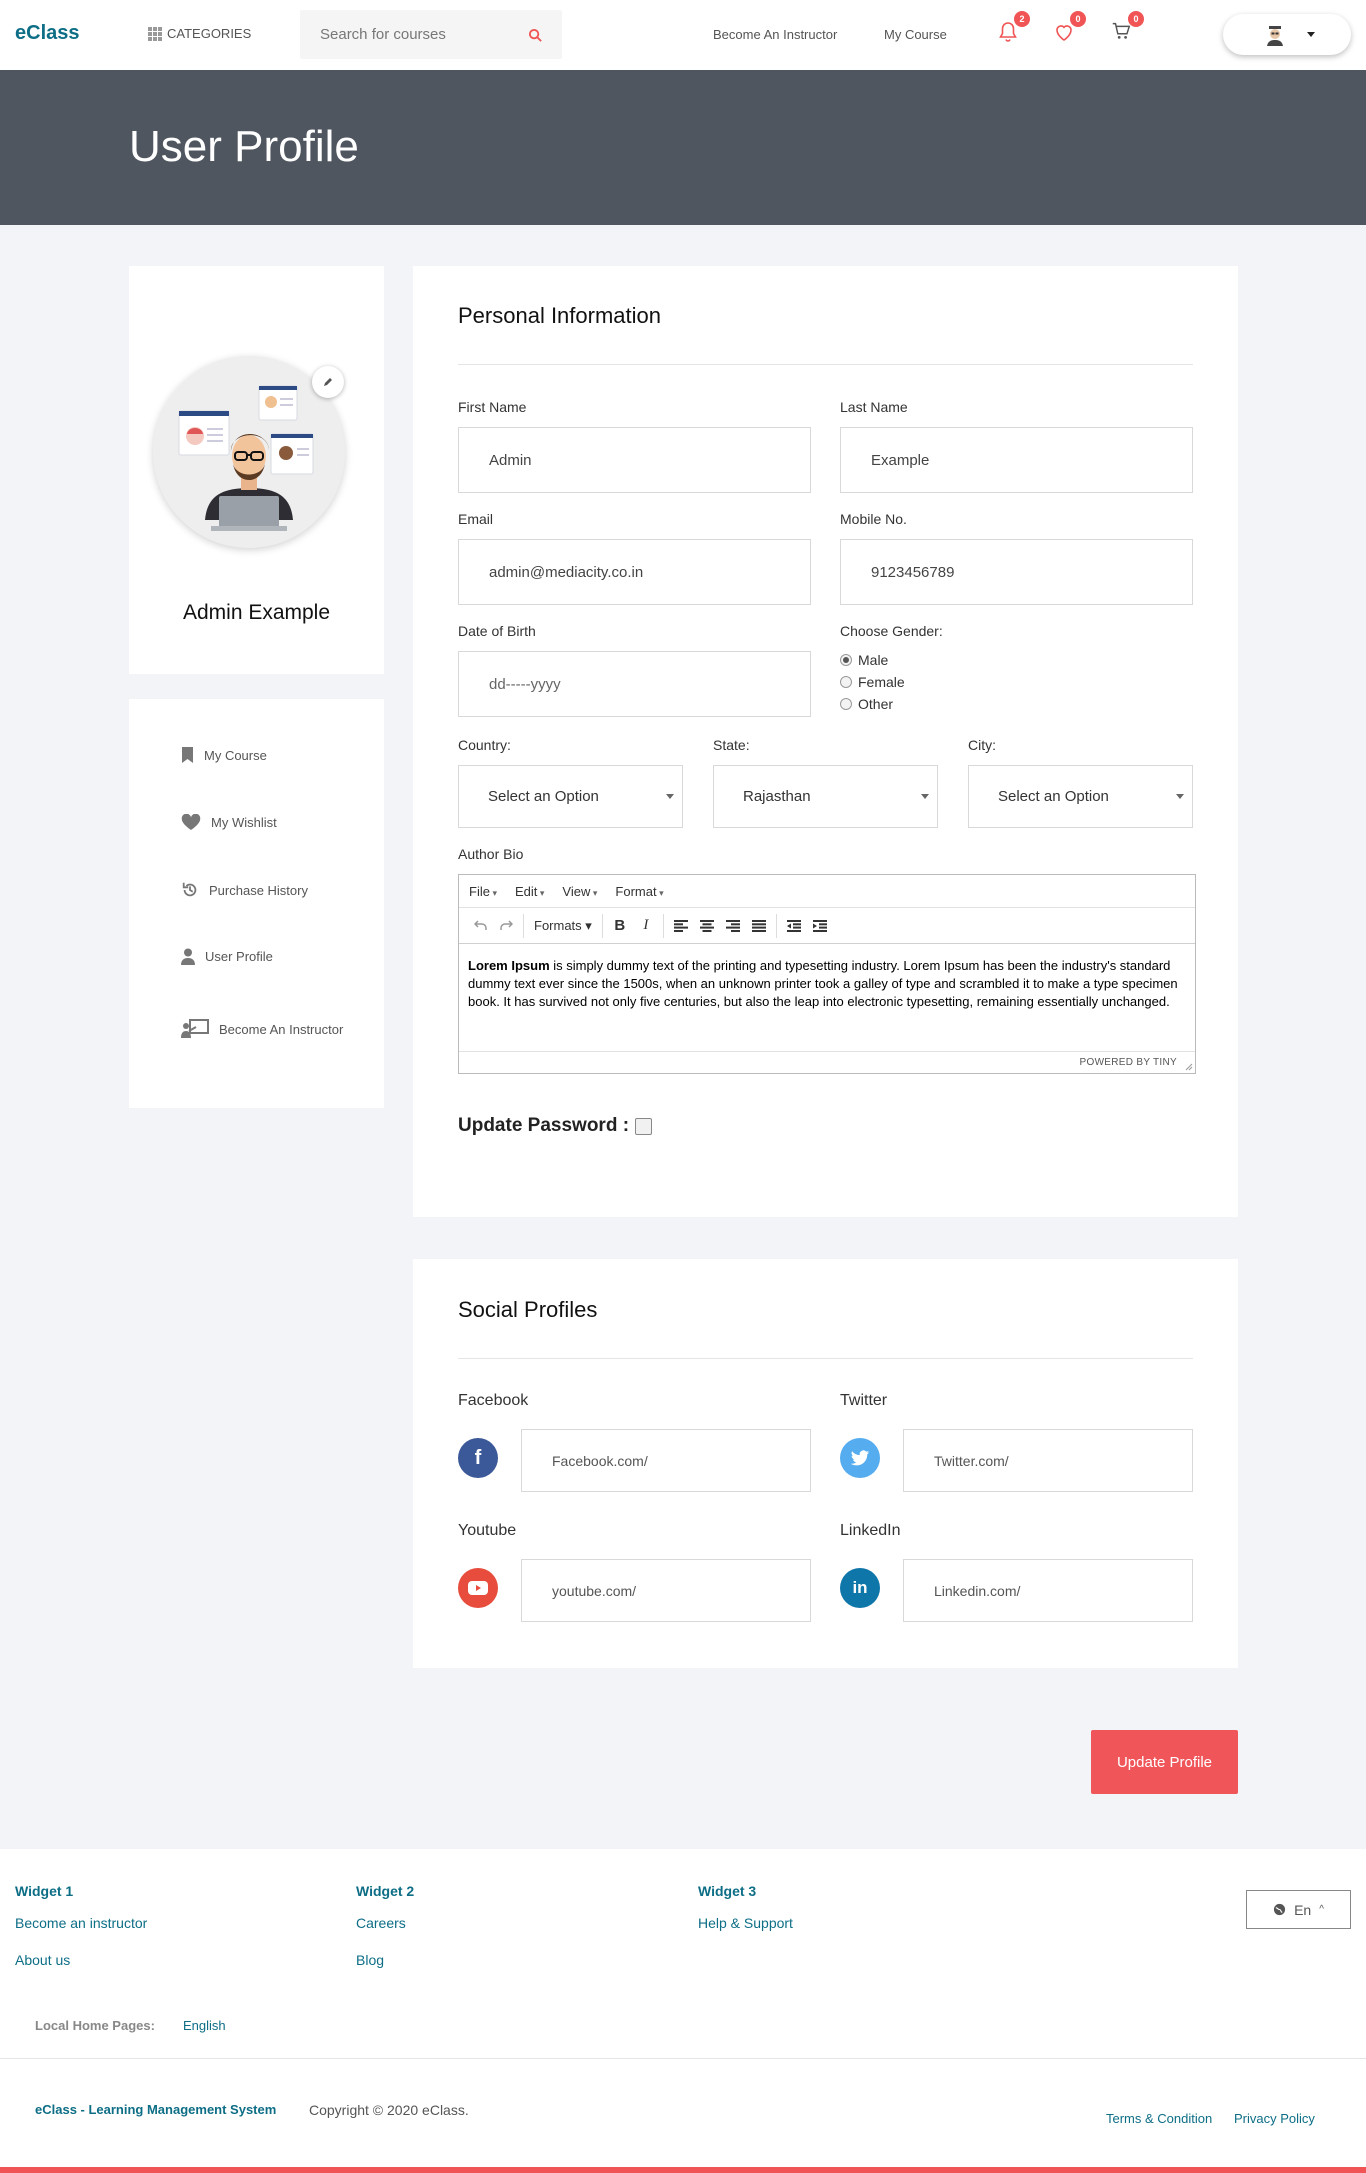  I want to click on footer-link-help-support: Help & Support, so click(745, 1923).